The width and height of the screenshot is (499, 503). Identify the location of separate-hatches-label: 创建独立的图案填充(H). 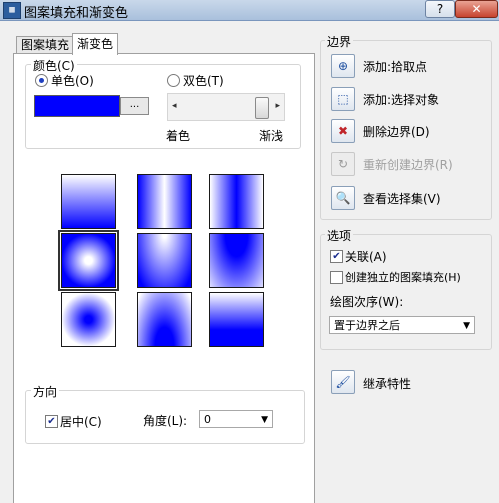
(403, 277).